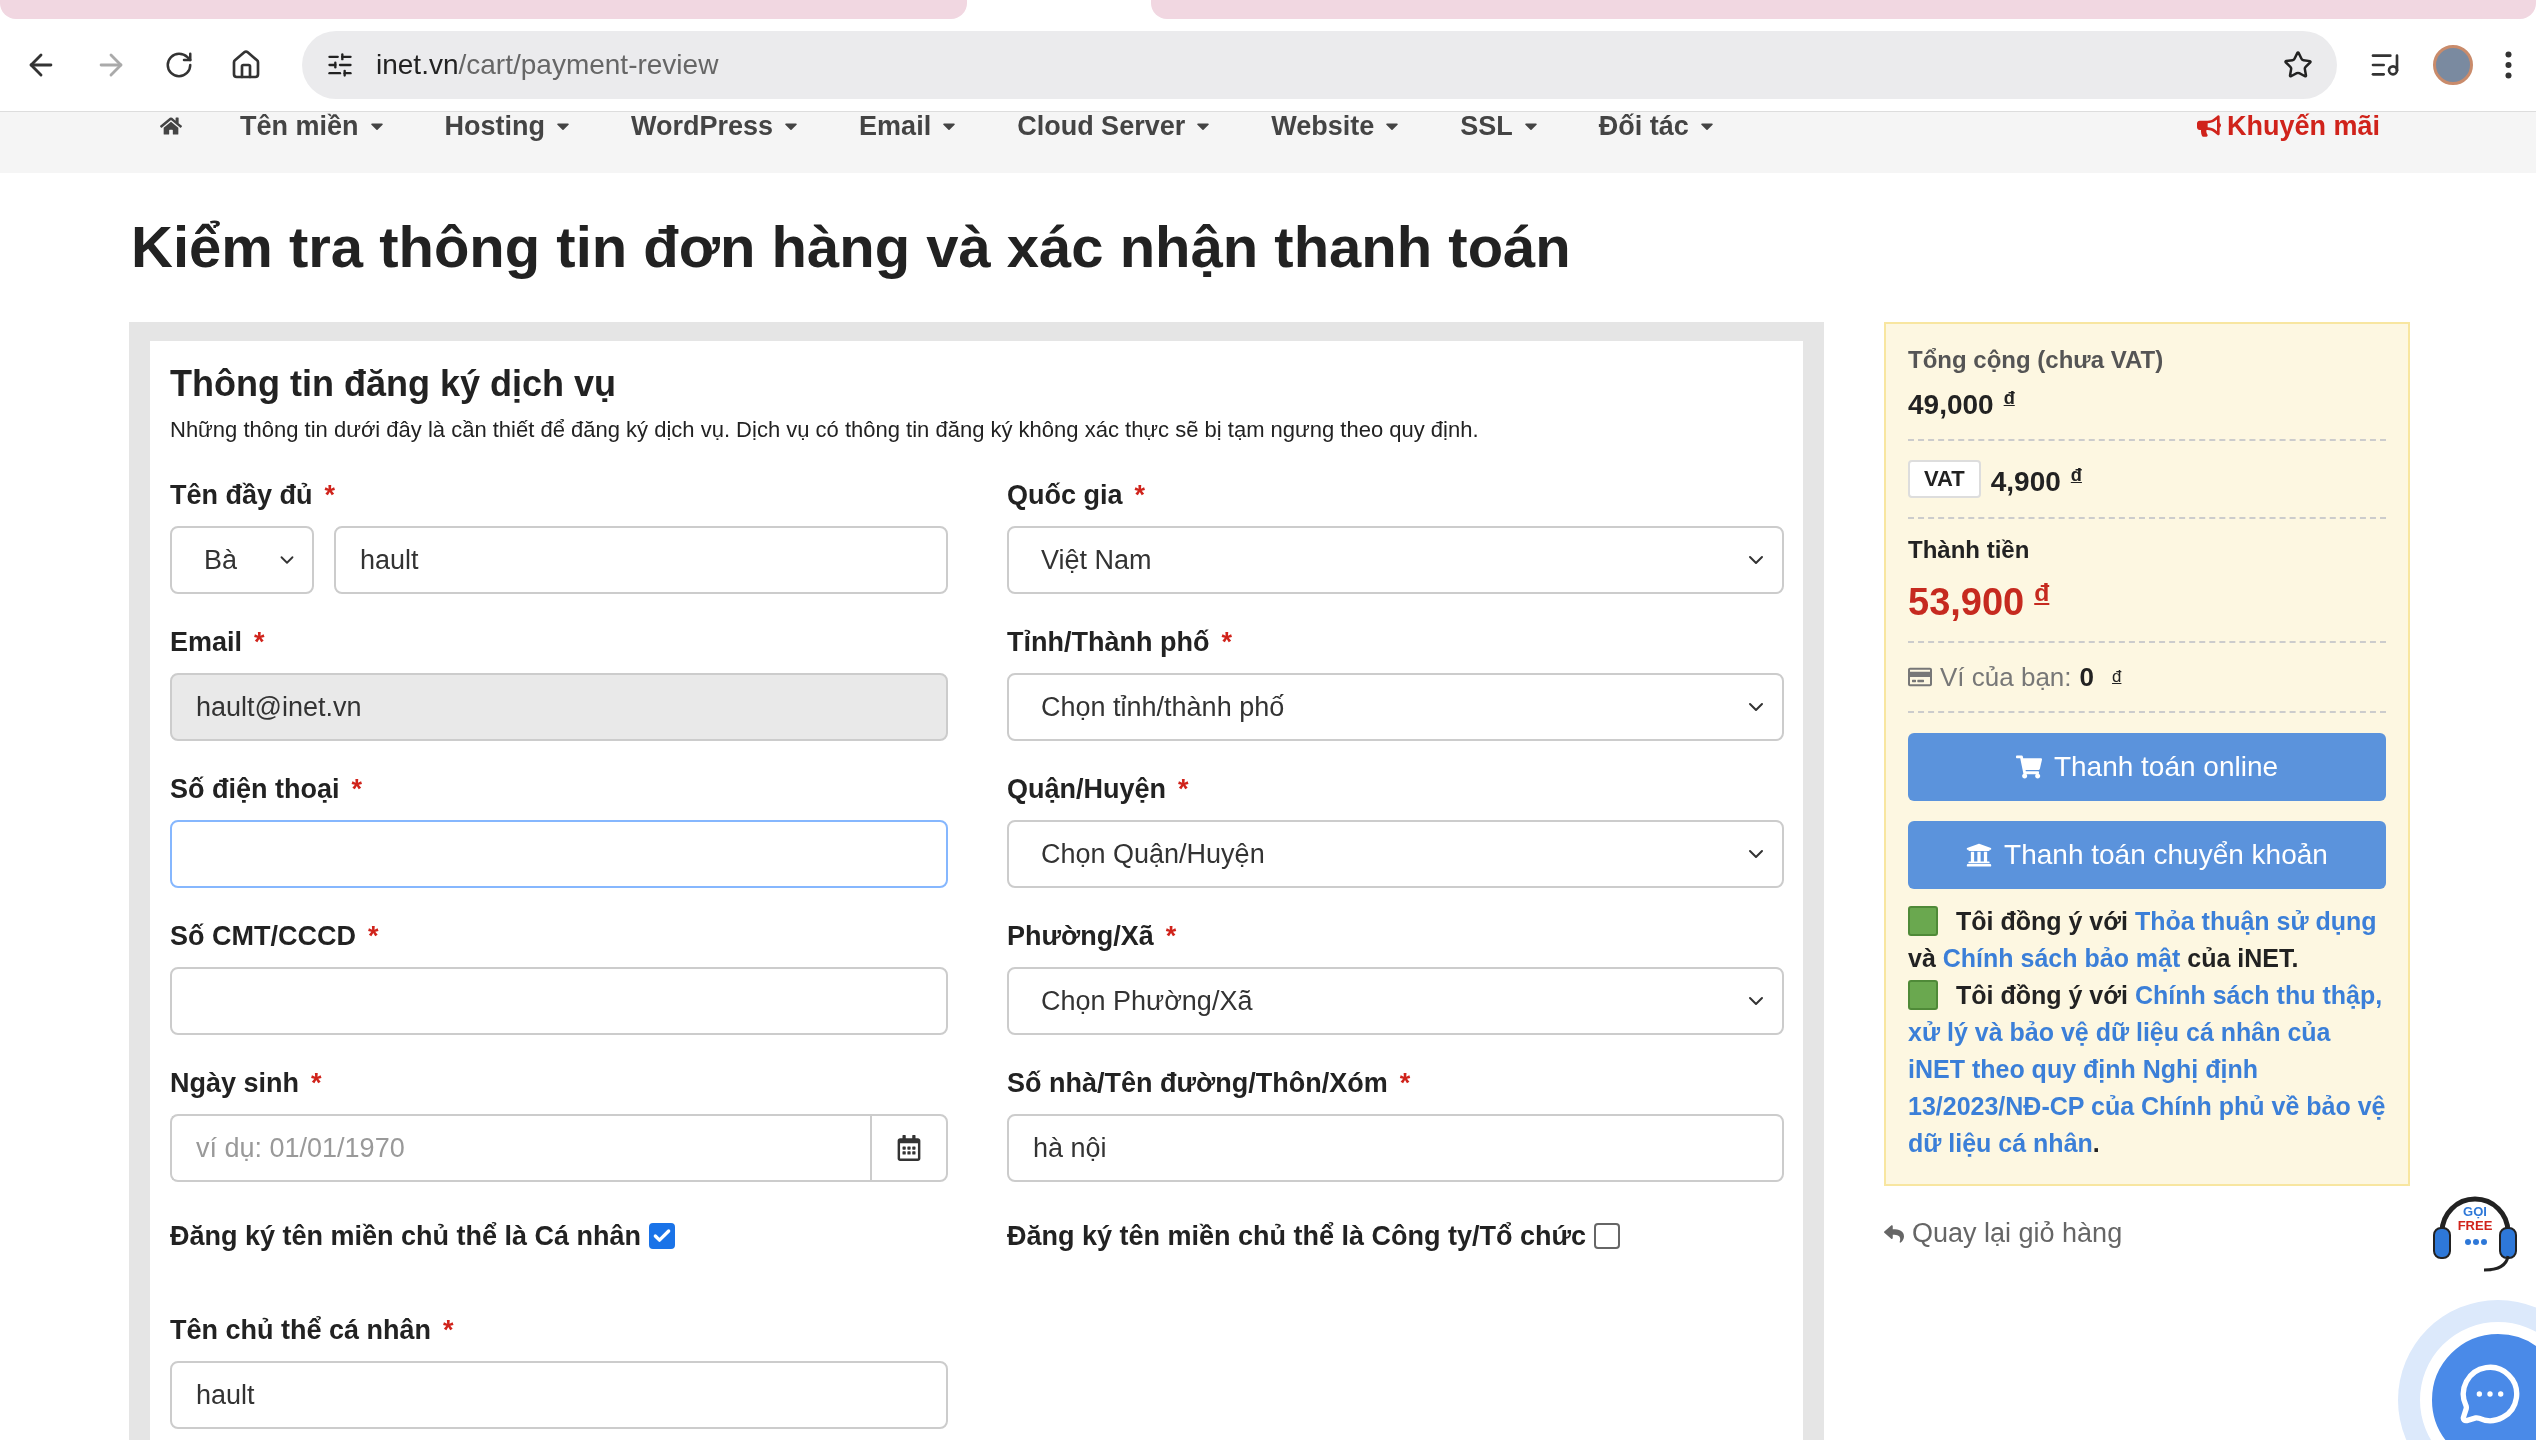 The image size is (2536, 1440). What do you see at coordinates (2508, 65) in the screenshot?
I see `menu-icon` at bounding box center [2508, 65].